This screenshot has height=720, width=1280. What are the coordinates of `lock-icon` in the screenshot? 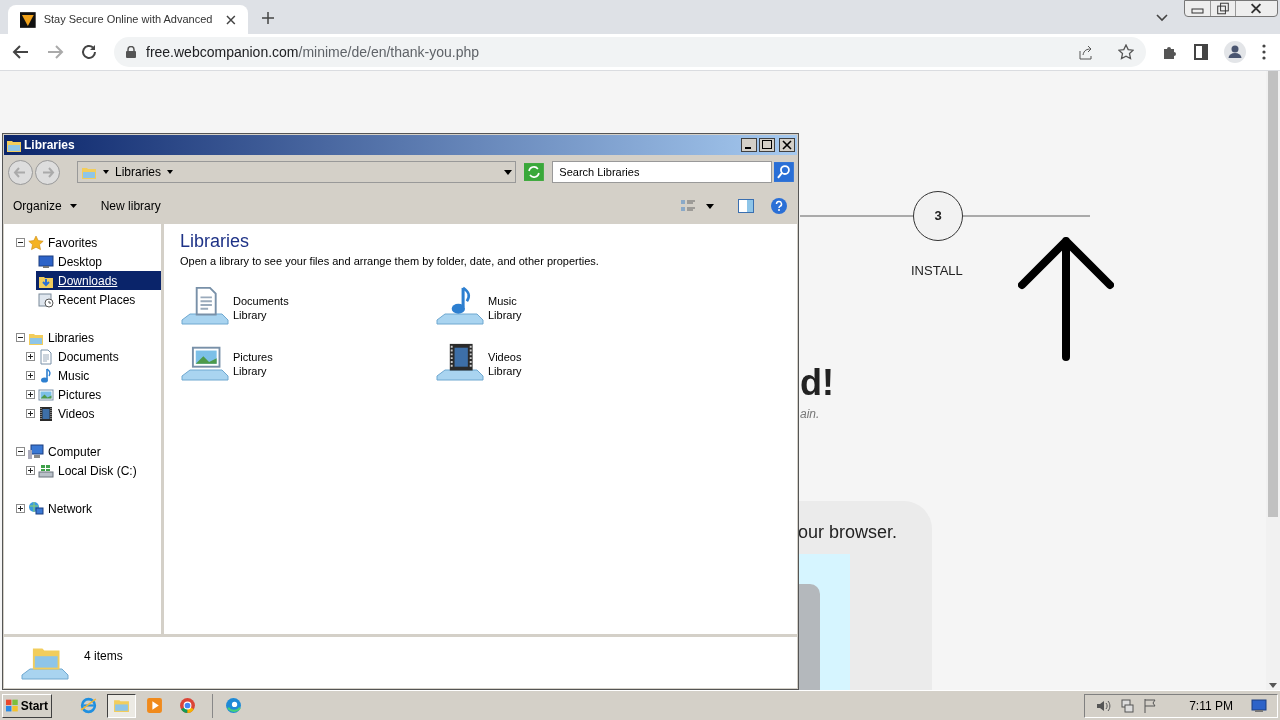 It's located at (131, 52).